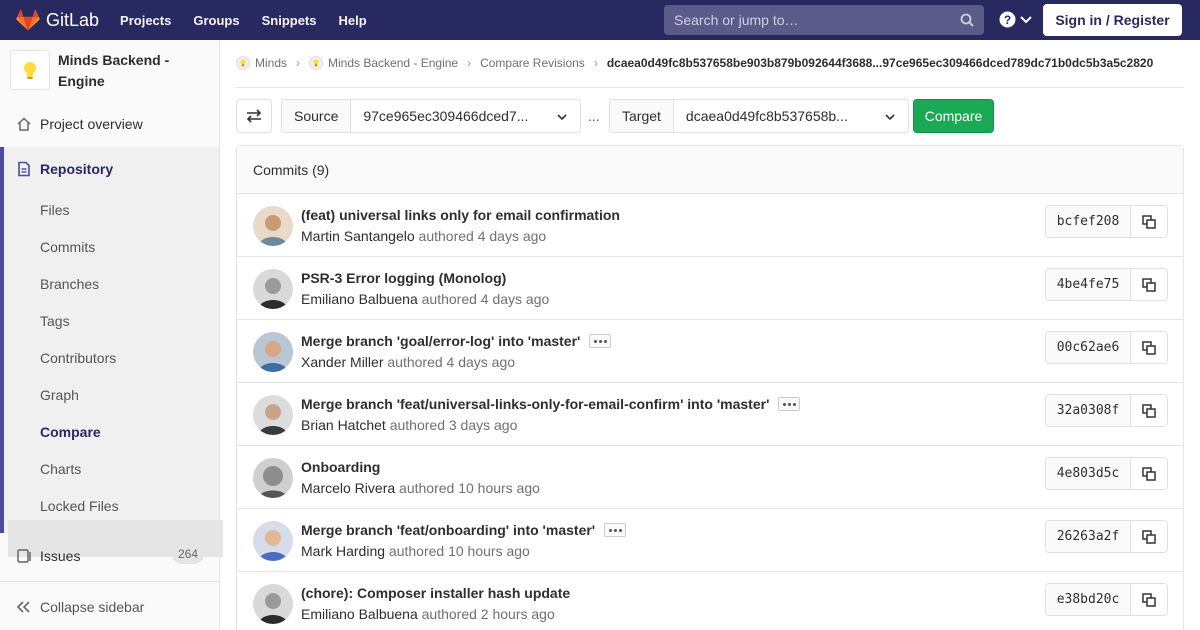  What do you see at coordinates (78, 358) in the screenshot?
I see `sidebar-item-contributors: Contributors` at bounding box center [78, 358].